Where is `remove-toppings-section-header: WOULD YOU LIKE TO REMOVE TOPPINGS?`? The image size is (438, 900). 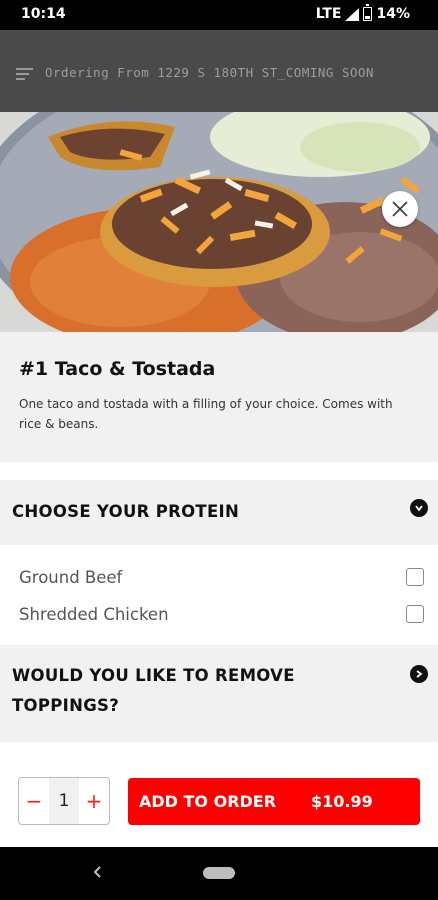
remove-toppings-section-header: WOULD YOU LIKE TO REMOVE TOPPINGS? is located at coordinates (219, 693).